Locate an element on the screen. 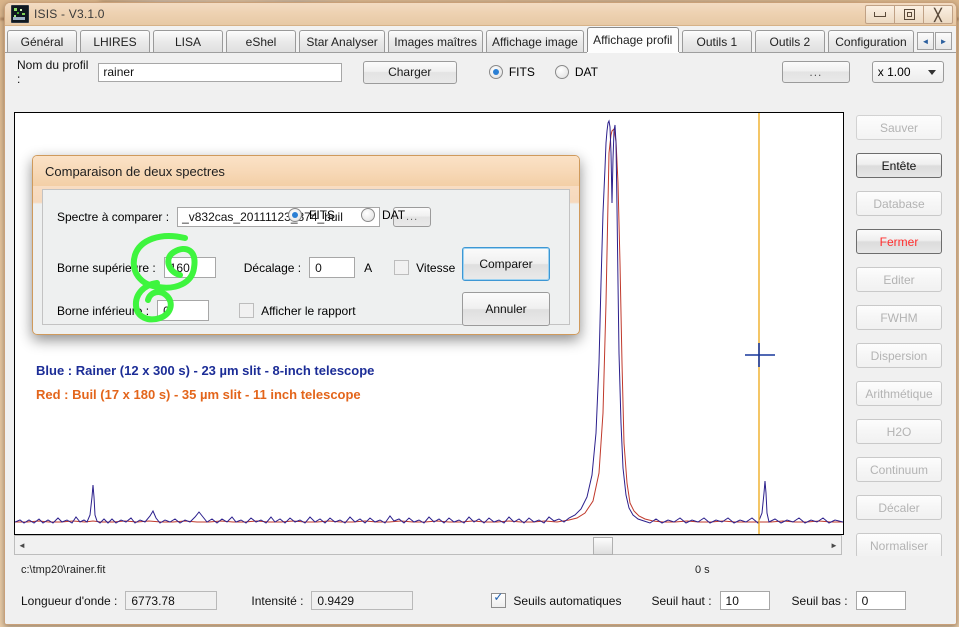 This screenshot has height=627, width=959. auto-thresholds-checkbox is located at coordinates (499, 599).